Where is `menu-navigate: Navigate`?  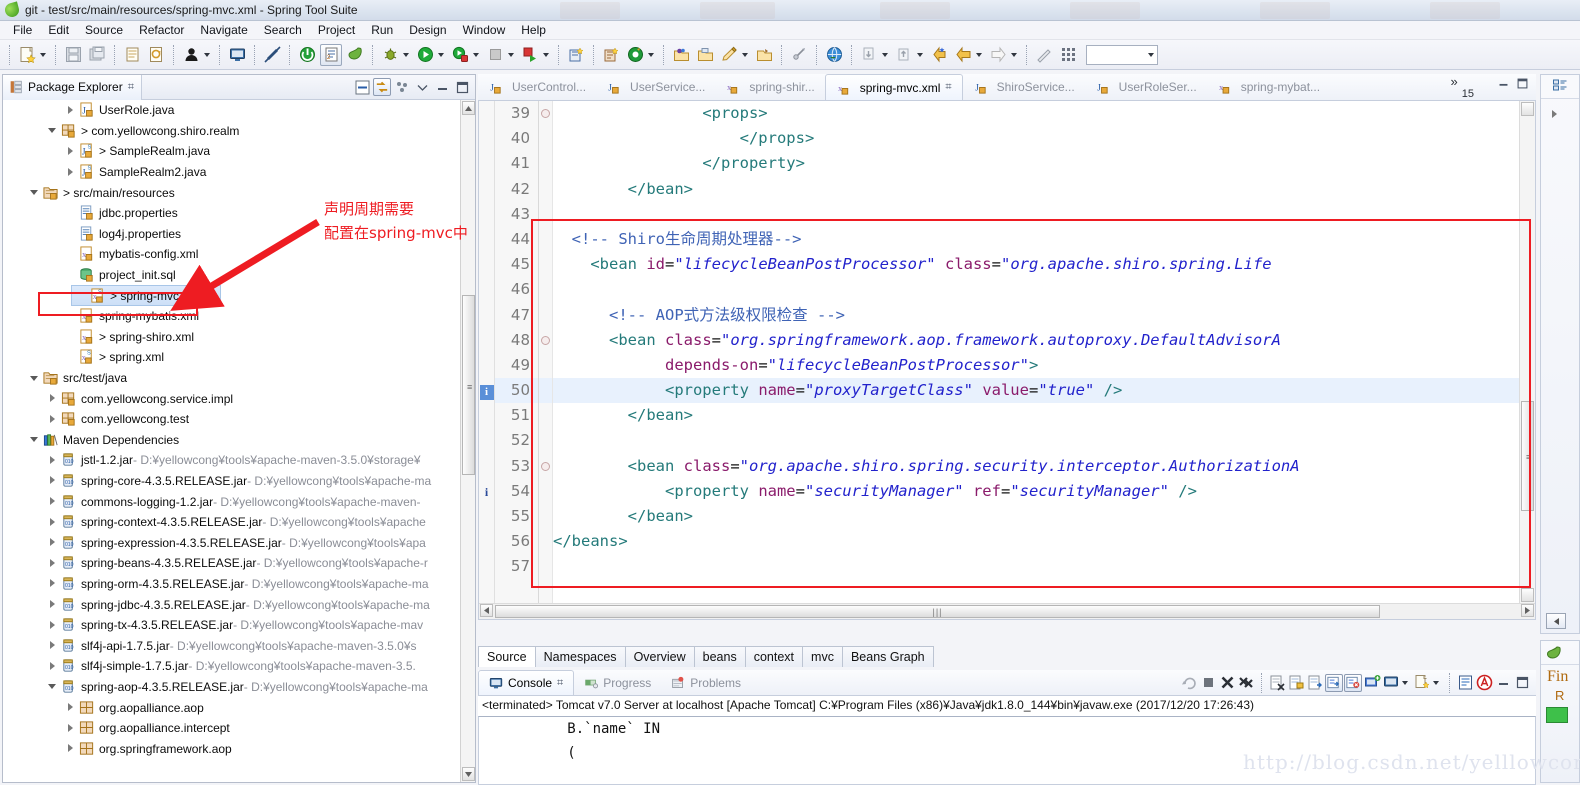
menu-navigate: Navigate is located at coordinates (223, 30).